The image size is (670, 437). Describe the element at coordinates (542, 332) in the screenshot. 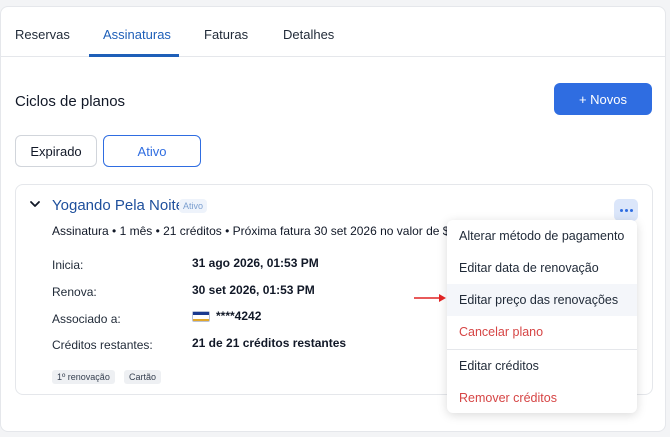

I see `menu-cancel-plan: Cancelar plano` at that location.